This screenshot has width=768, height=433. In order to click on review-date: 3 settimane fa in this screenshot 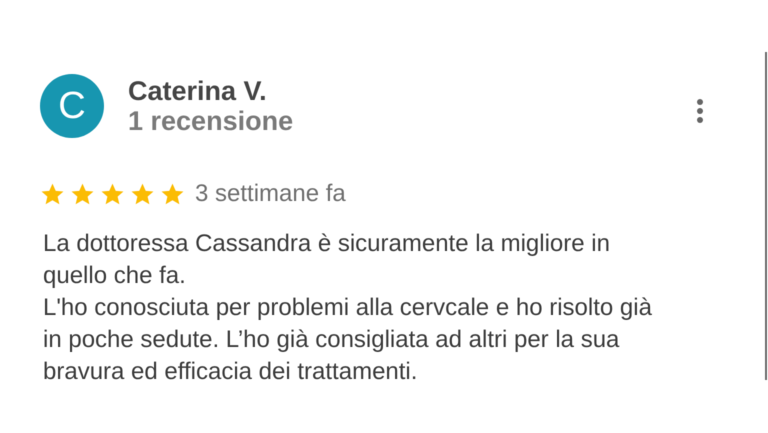, I will do `click(270, 194)`.